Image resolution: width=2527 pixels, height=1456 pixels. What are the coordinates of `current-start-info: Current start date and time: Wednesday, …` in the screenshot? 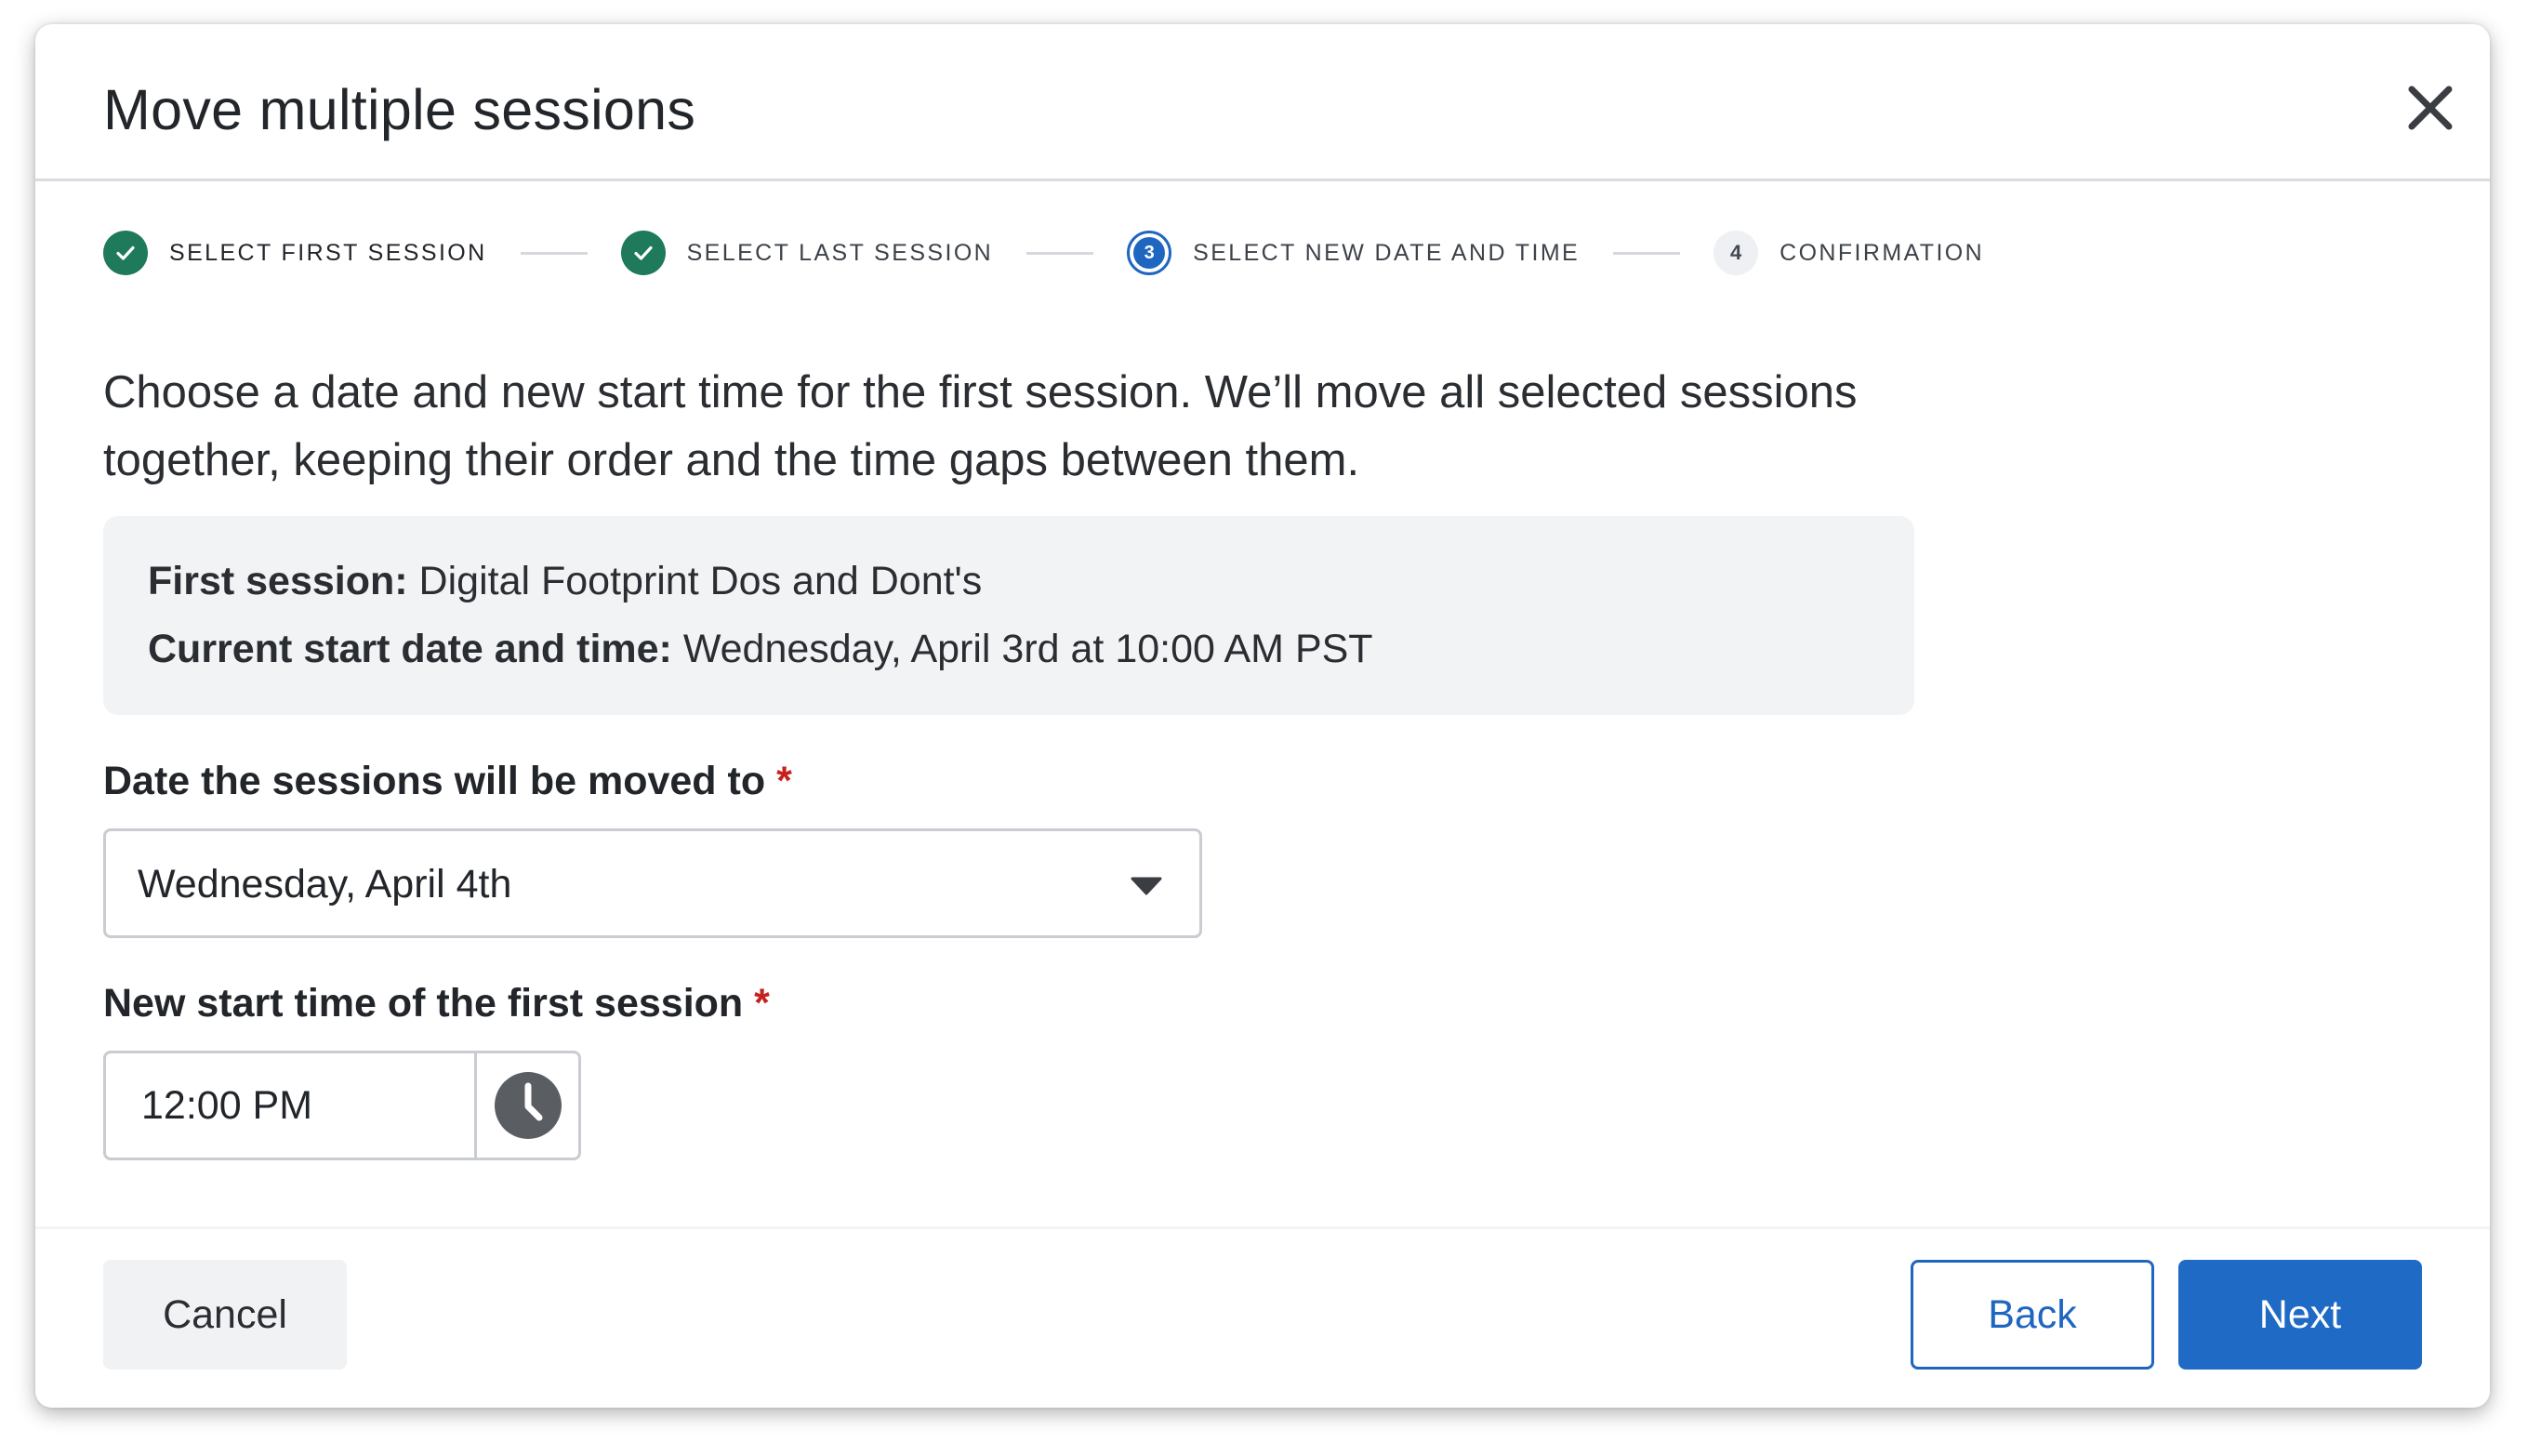 It's located at (760, 649).